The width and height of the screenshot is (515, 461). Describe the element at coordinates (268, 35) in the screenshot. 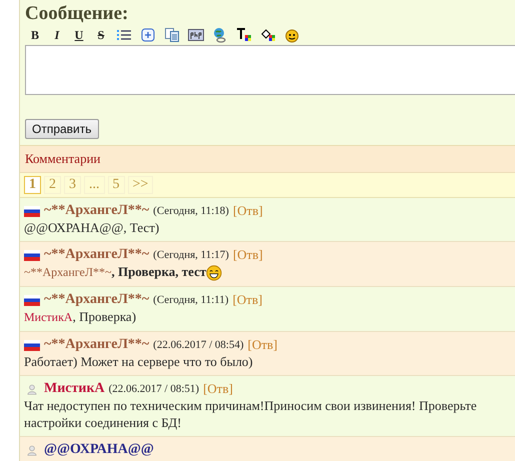

I see `fill-color-icon` at that location.